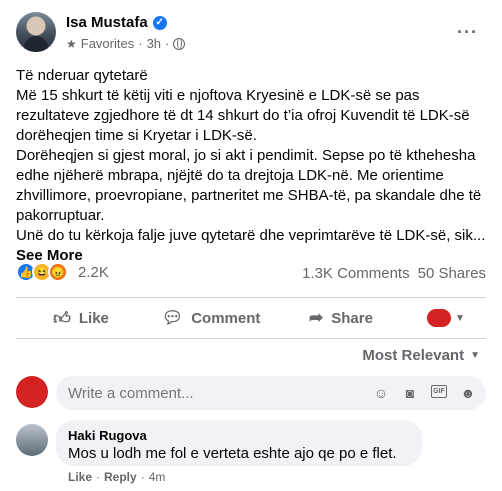 This screenshot has height=491, width=502. What do you see at coordinates (424, 393) in the screenshot?
I see `composer-tools: ☺ ◙ GIF ☻` at bounding box center [424, 393].